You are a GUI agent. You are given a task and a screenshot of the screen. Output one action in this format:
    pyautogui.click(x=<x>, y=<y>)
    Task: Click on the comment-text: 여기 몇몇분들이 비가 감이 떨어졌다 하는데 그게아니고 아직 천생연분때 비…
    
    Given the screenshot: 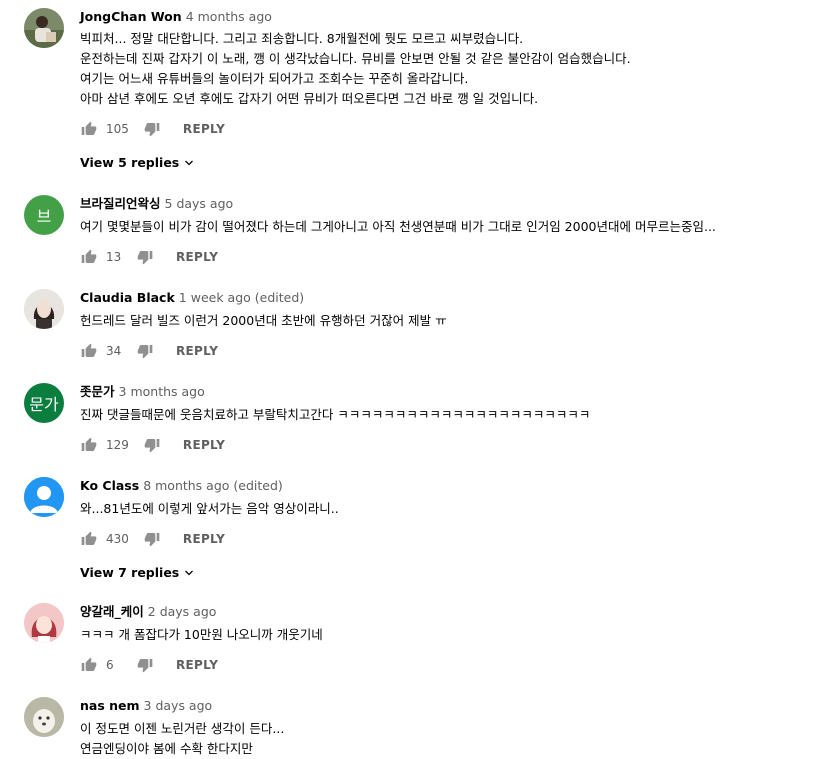 What is the action you would take?
    pyautogui.click(x=452, y=227)
    